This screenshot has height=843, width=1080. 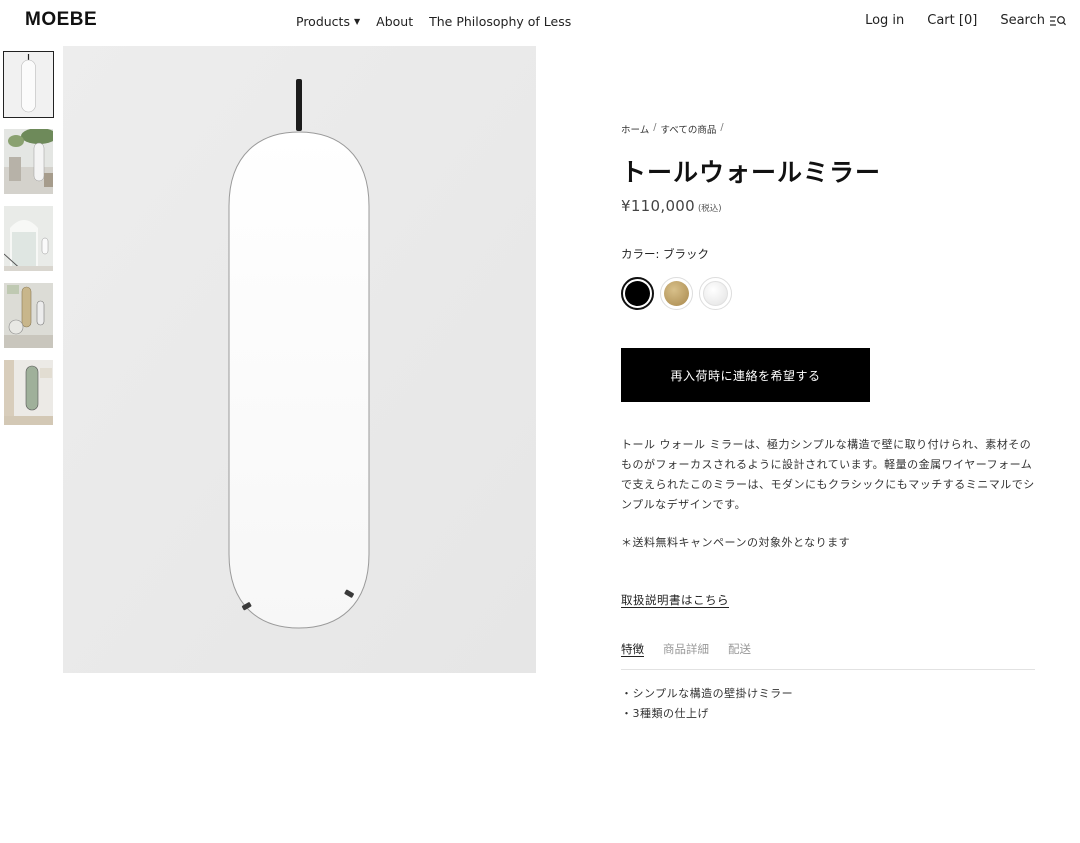 What do you see at coordinates (28, 392) in the screenshot?
I see `thumbnail-room-curtain` at bounding box center [28, 392].